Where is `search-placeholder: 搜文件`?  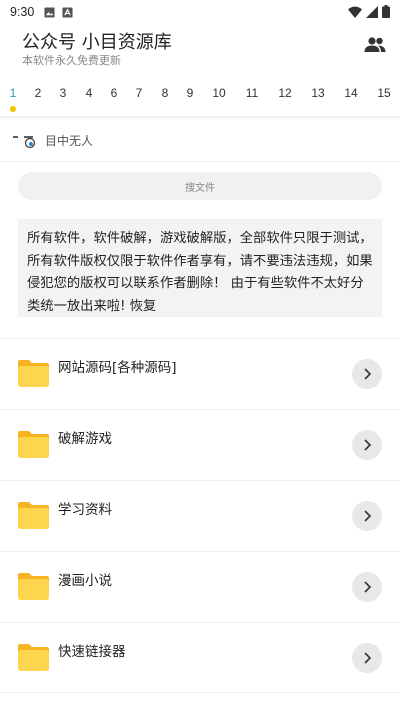 search-placeholder: 搜文件 is located at coordinates (200, 188).